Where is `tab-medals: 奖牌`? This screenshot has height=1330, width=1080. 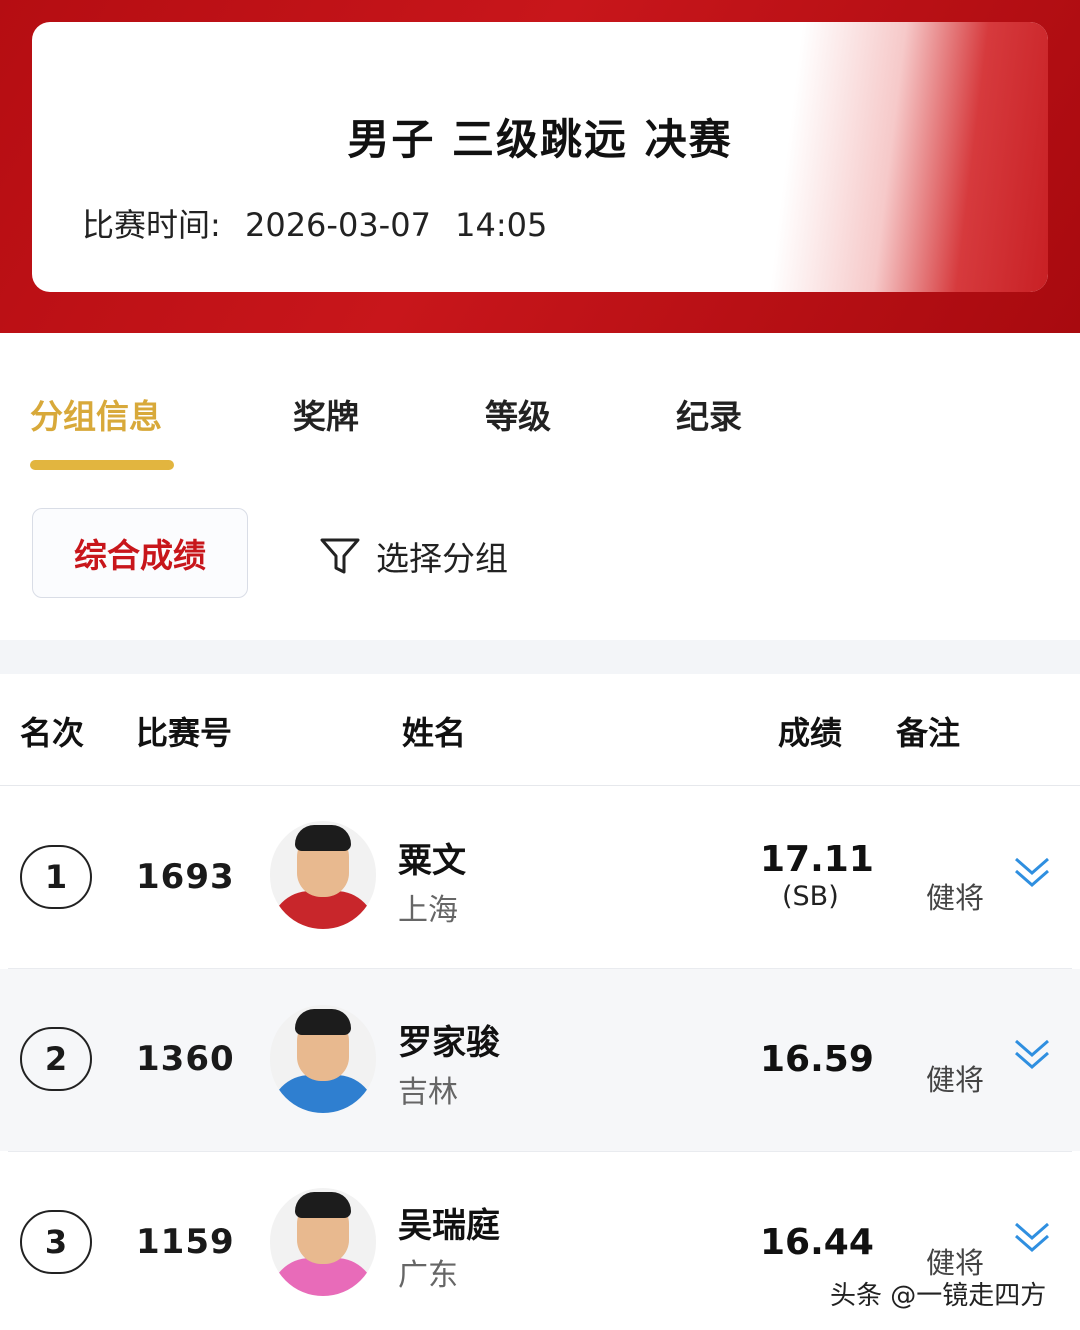 tab-medals: 奖牌 is located at coordinates (326, 414).